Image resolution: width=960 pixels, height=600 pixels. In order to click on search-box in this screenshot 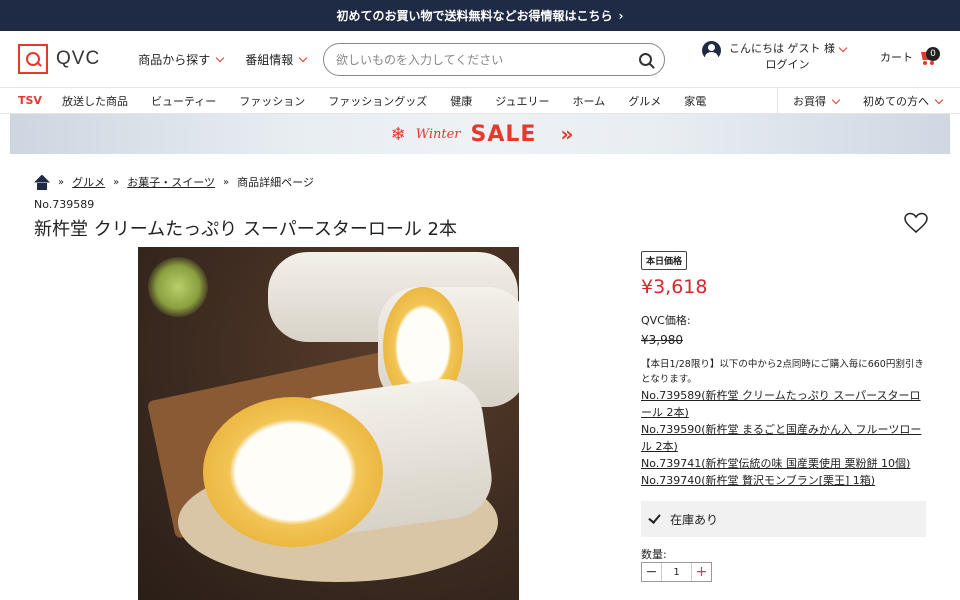, I will do `click(494, 59)`.